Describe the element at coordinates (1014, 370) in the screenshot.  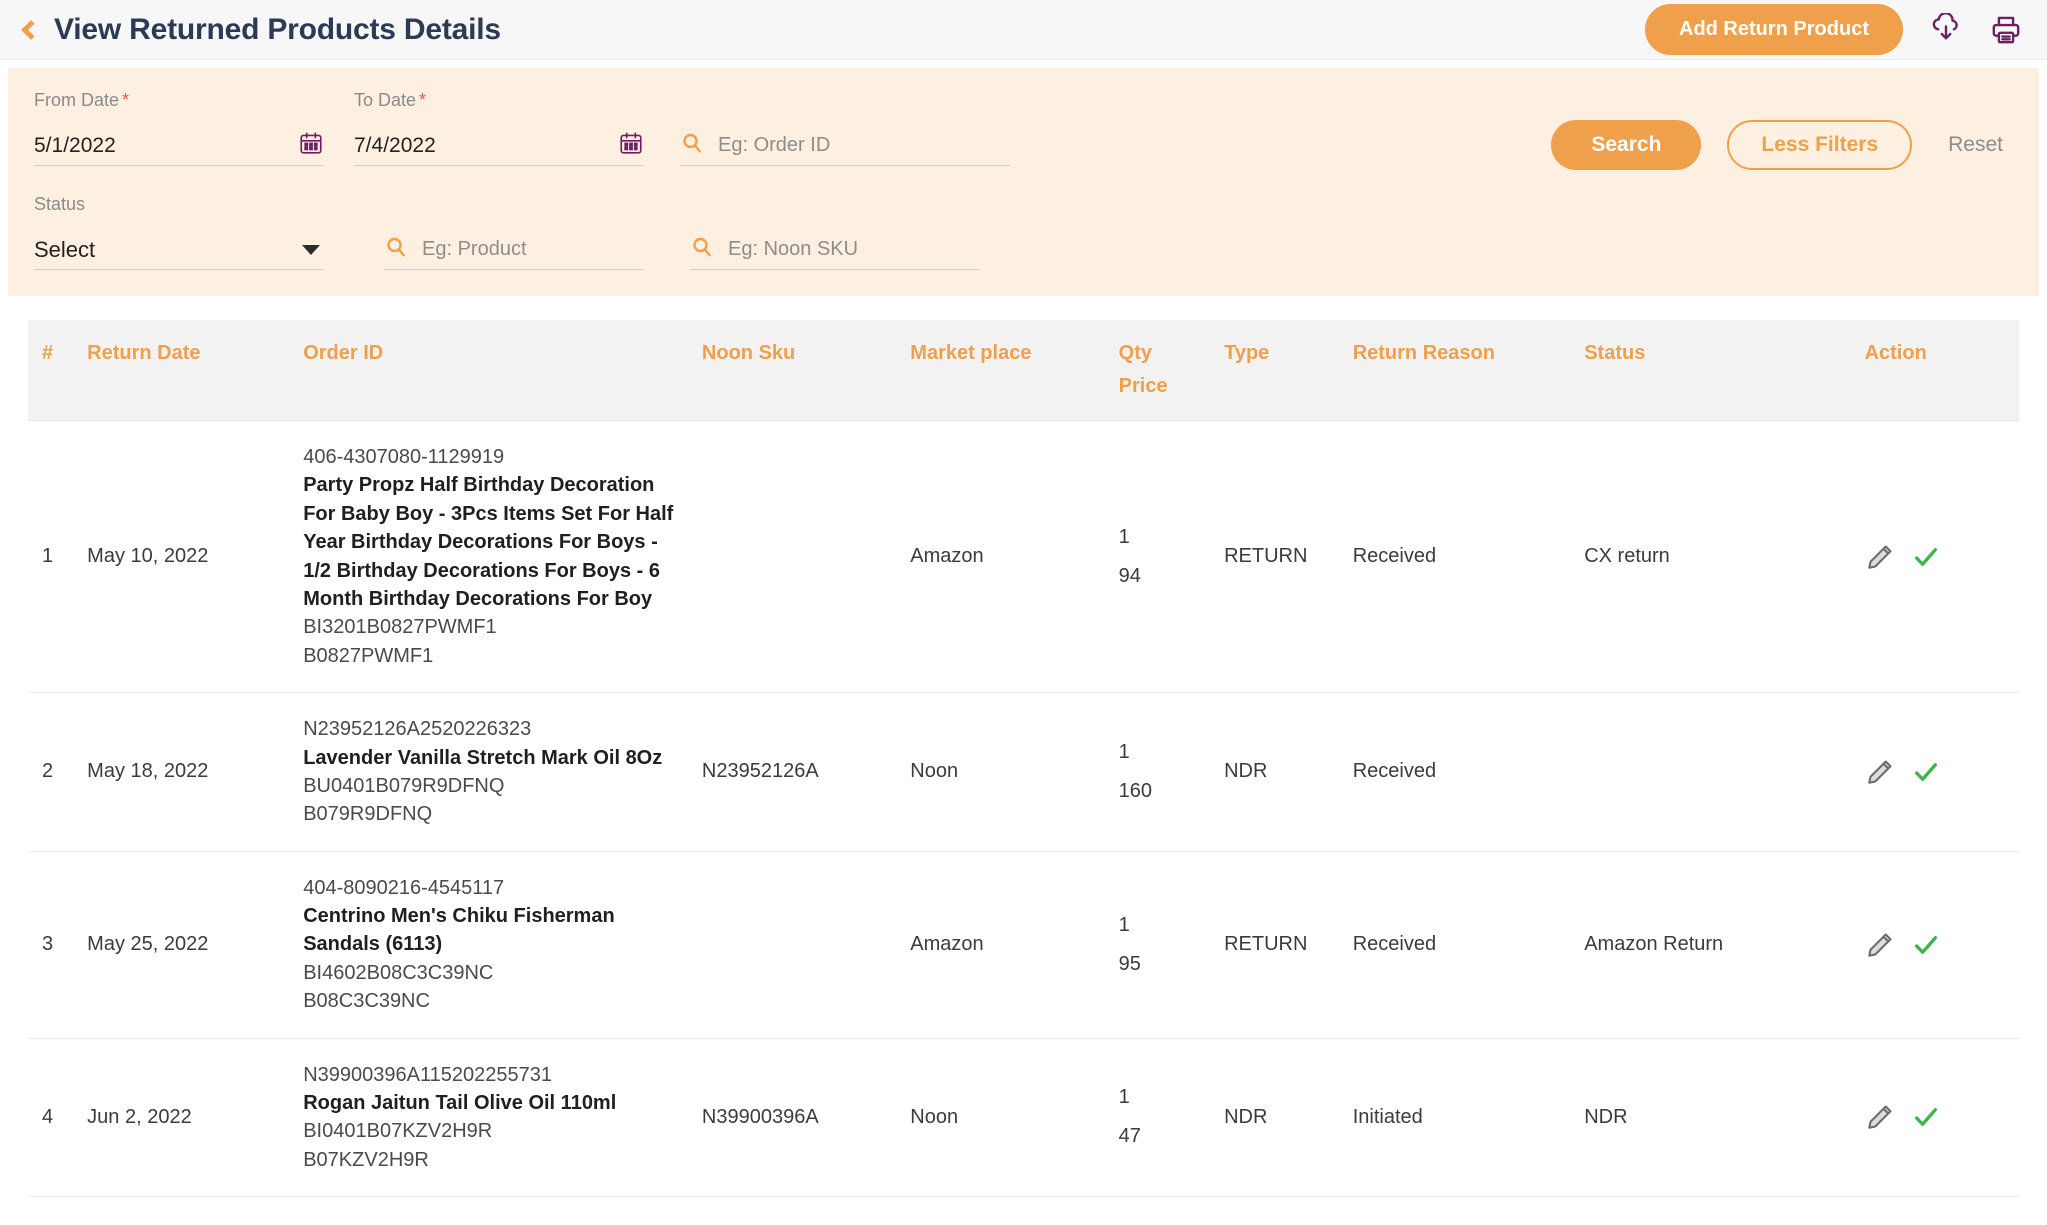
I see `col-header-market-place: Market place` at that location.